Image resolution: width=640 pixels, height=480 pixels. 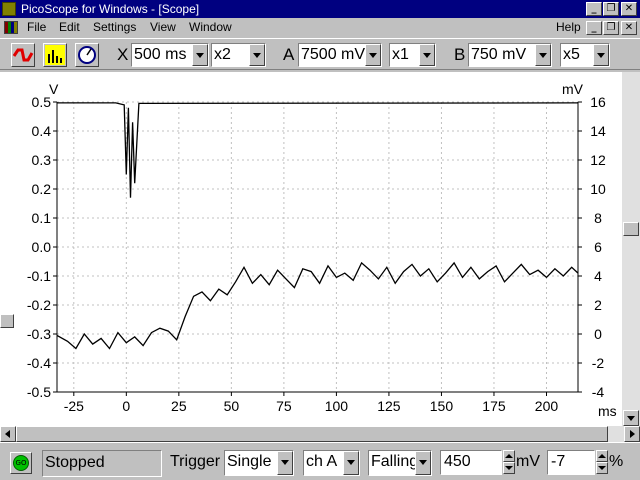 What do you see at coordinates (571, 462) in the screenshot?
I see `trigger-delay-input: -7` at bounding box center [571, 462].